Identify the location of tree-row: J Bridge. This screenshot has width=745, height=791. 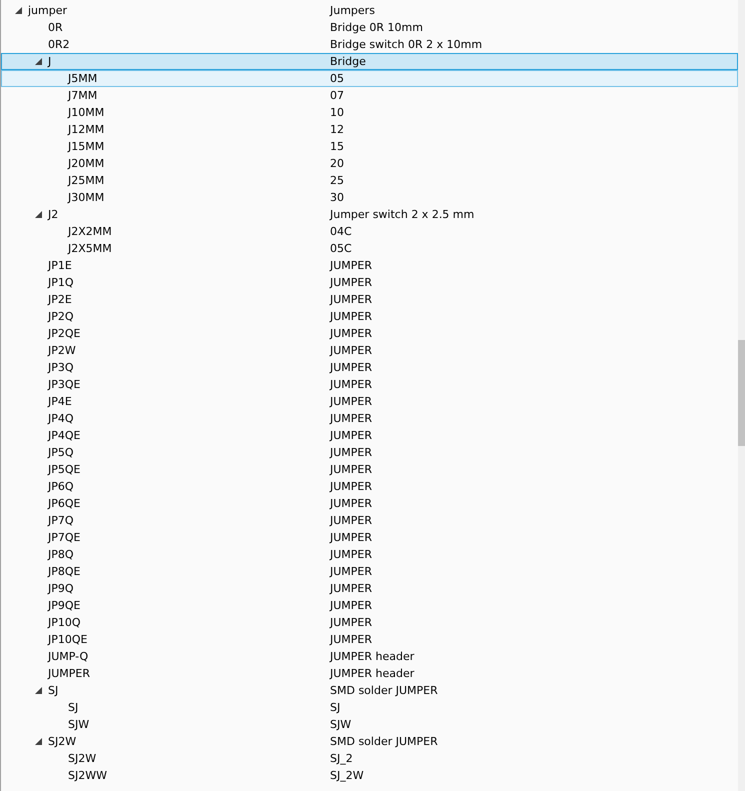
(369, 61).